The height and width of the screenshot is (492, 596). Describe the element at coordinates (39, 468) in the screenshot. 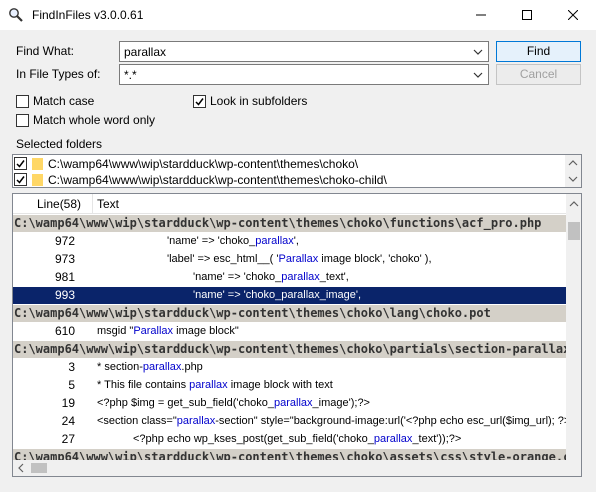

I see `h-scroll-thumb` at that location.